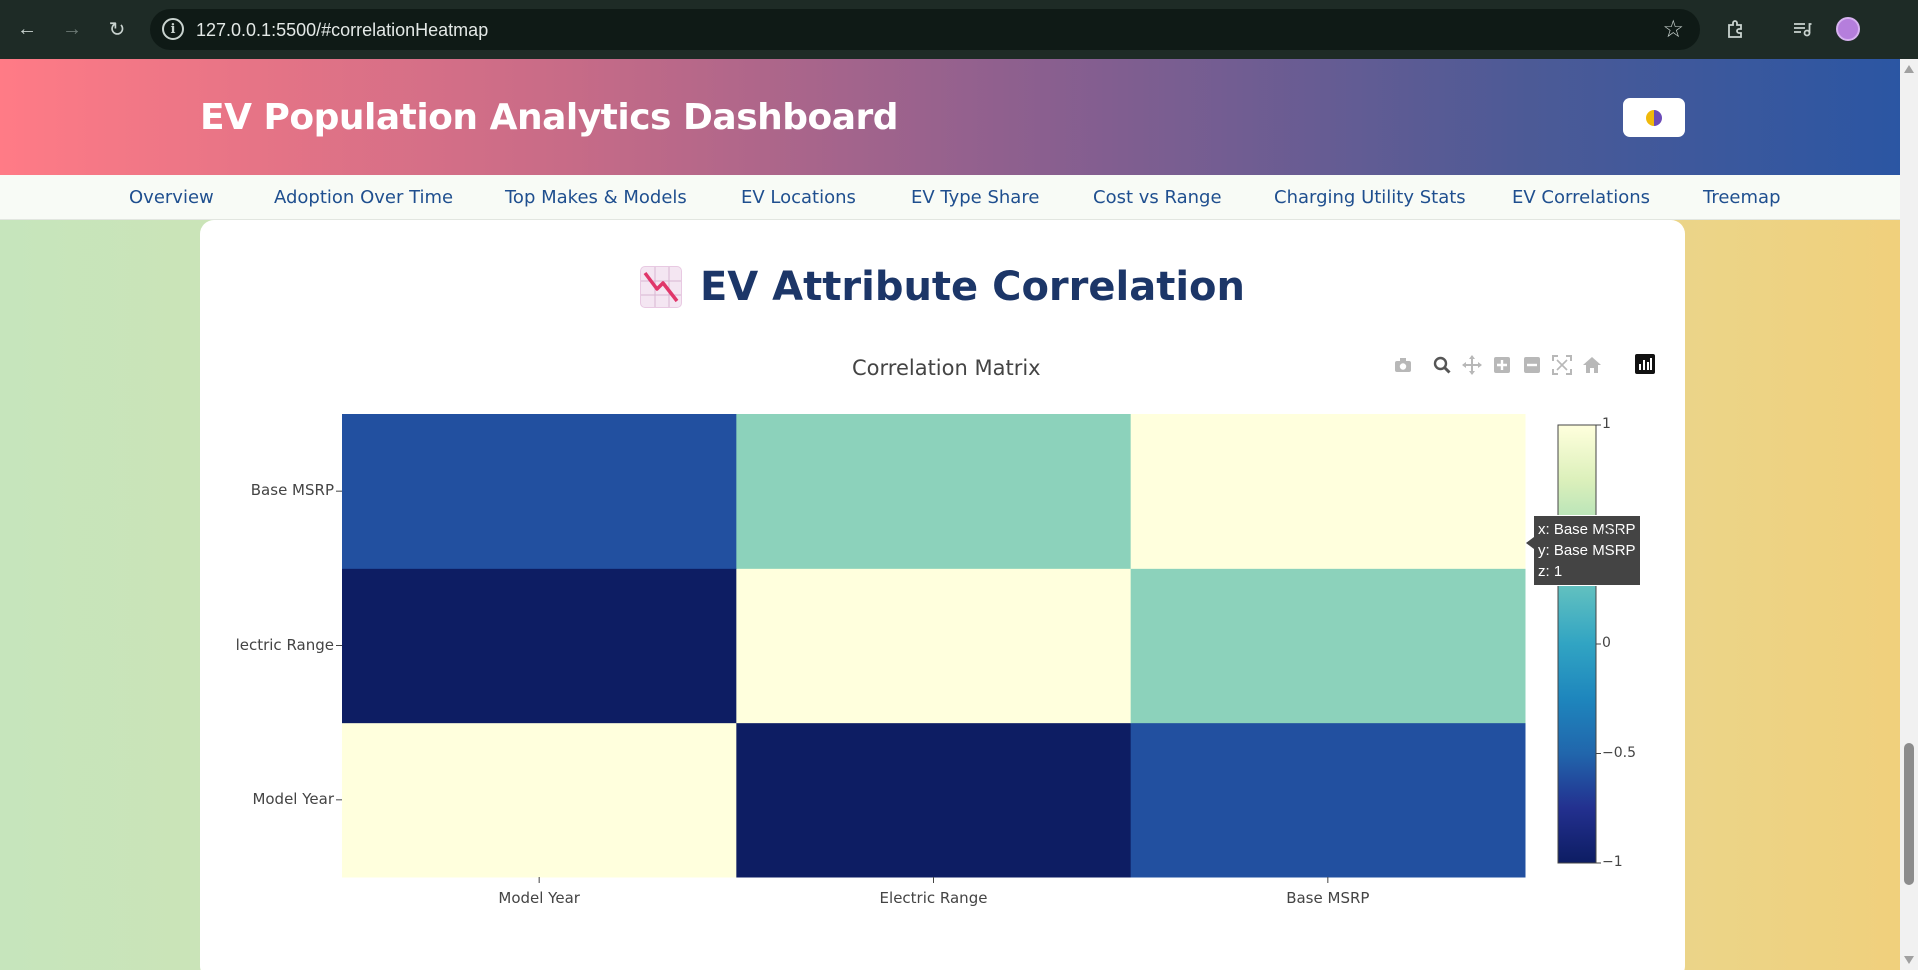 The image size is (1918, 970). Describe the element at coordinates (1550, 571) in the screenshot. I see `tooltip-z: z: 1` at that location.